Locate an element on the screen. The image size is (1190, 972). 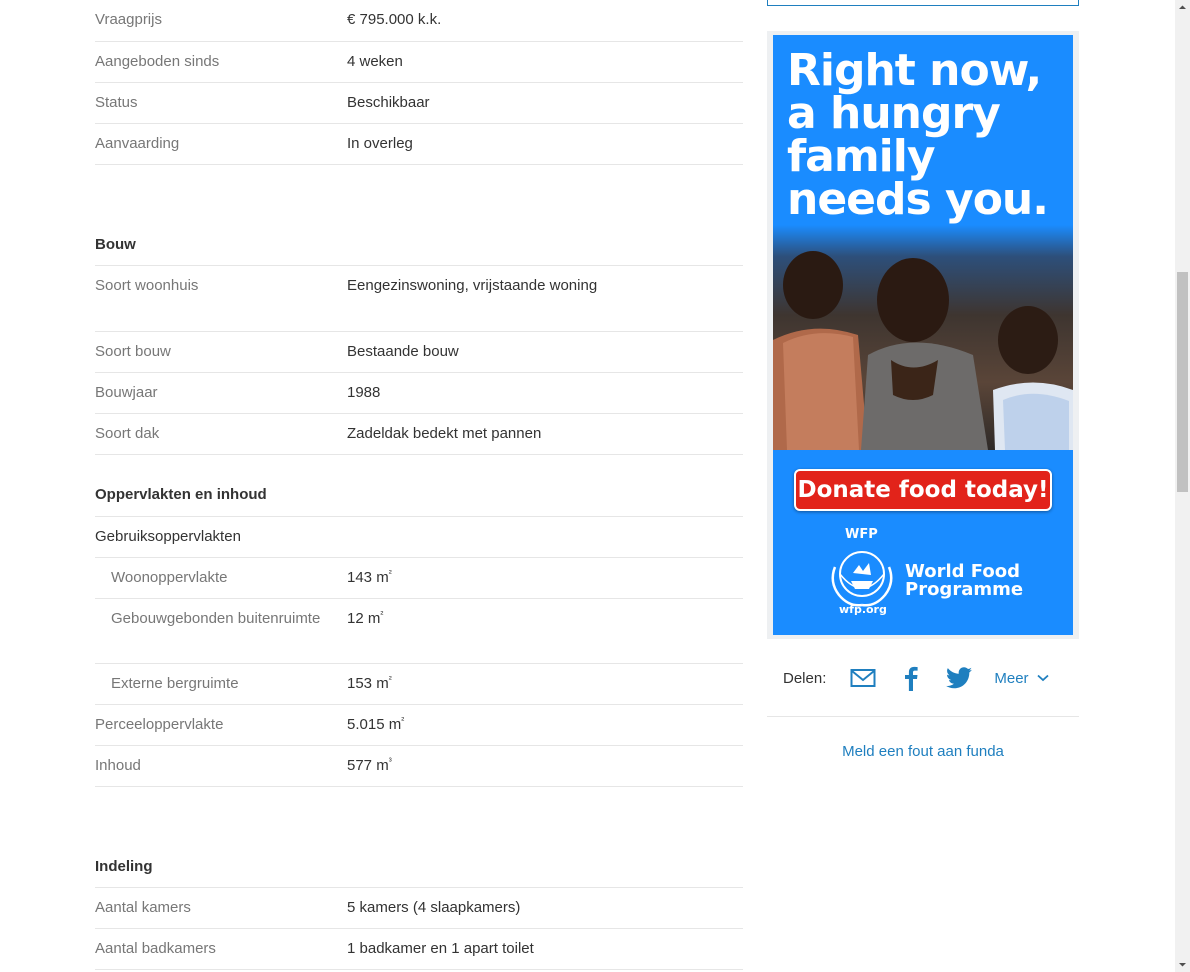
feature-value: In overleg is located at coordinates (380, 143).